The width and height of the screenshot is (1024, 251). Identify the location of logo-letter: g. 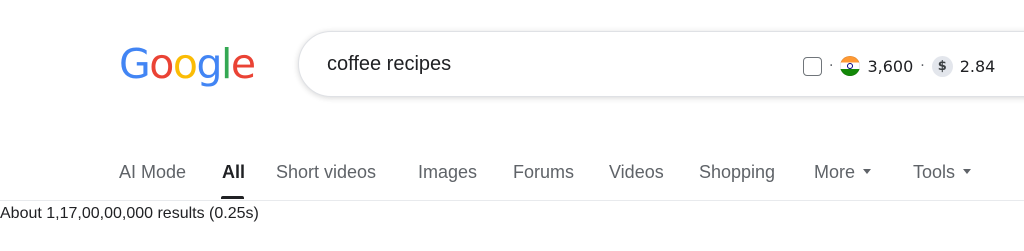
(209, 64).